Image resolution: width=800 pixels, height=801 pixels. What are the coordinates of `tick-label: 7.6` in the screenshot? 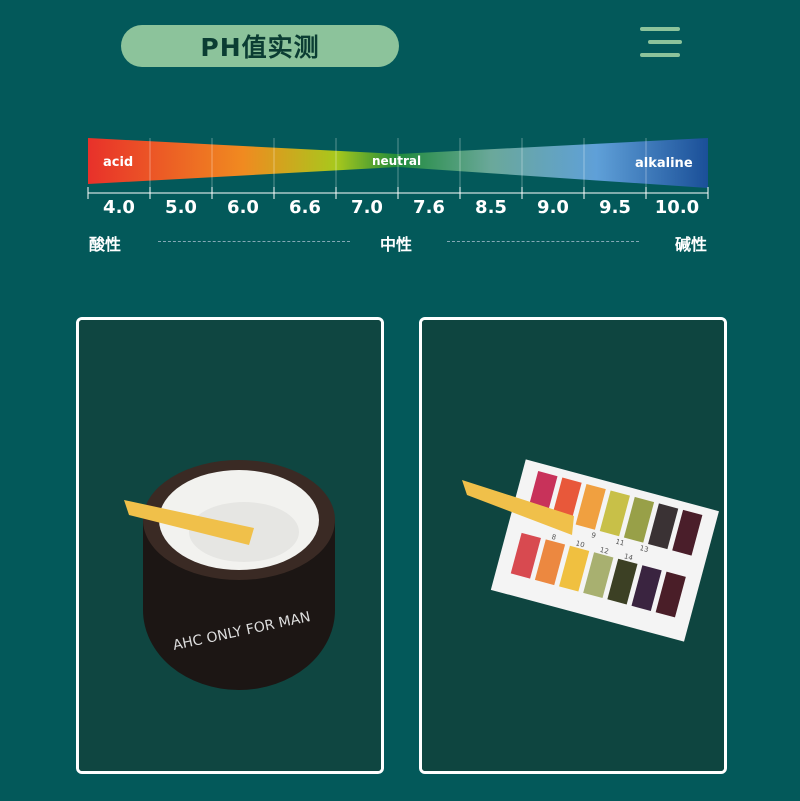 It's located at (429, 207).